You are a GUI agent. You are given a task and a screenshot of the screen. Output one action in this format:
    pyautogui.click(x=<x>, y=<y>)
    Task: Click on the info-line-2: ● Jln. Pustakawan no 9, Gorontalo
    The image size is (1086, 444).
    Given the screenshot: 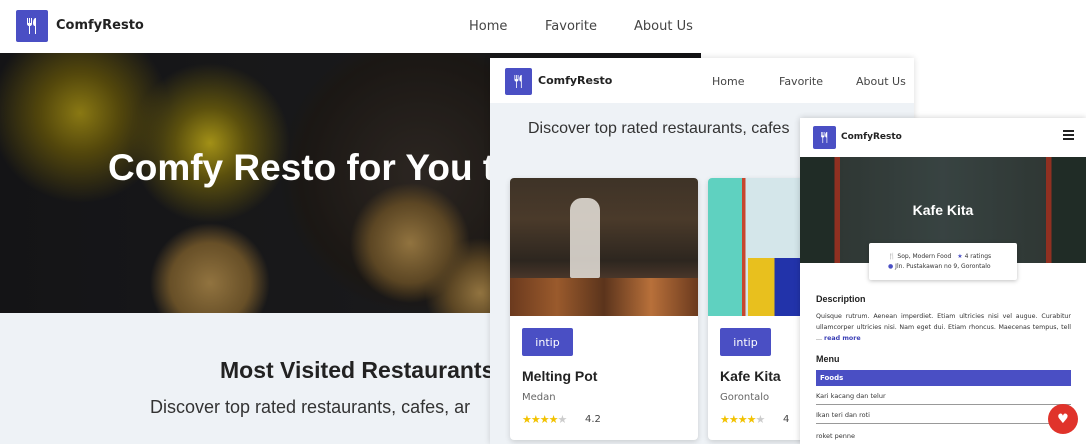 What is the action you would take?
    pyautogui.click(x=939, y=266)
    